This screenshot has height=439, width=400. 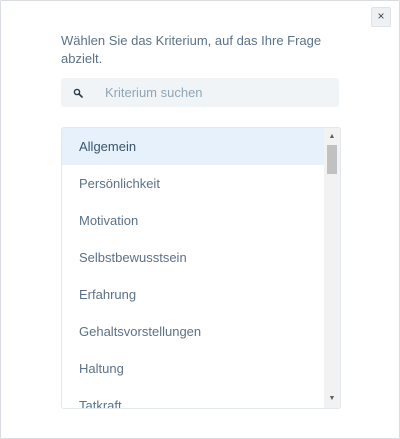 What do you see at coordinates (193, 183) in the screenshot?
I see `list-item: Persönlichkeit` at bounding box center [193, 183].